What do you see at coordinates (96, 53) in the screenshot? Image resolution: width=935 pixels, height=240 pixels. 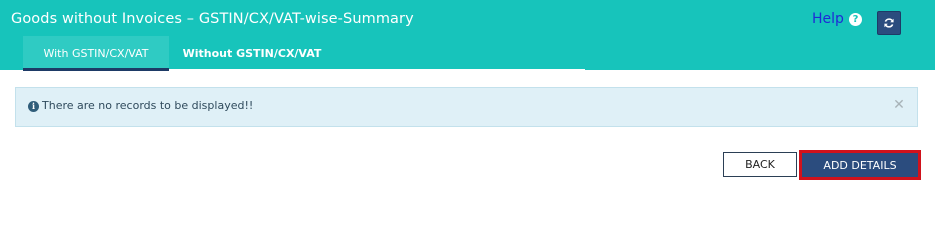 I see `tab-with-gstin-cx-vat: With GSTIN/CX/VAT` at bounding box center [96, 53].